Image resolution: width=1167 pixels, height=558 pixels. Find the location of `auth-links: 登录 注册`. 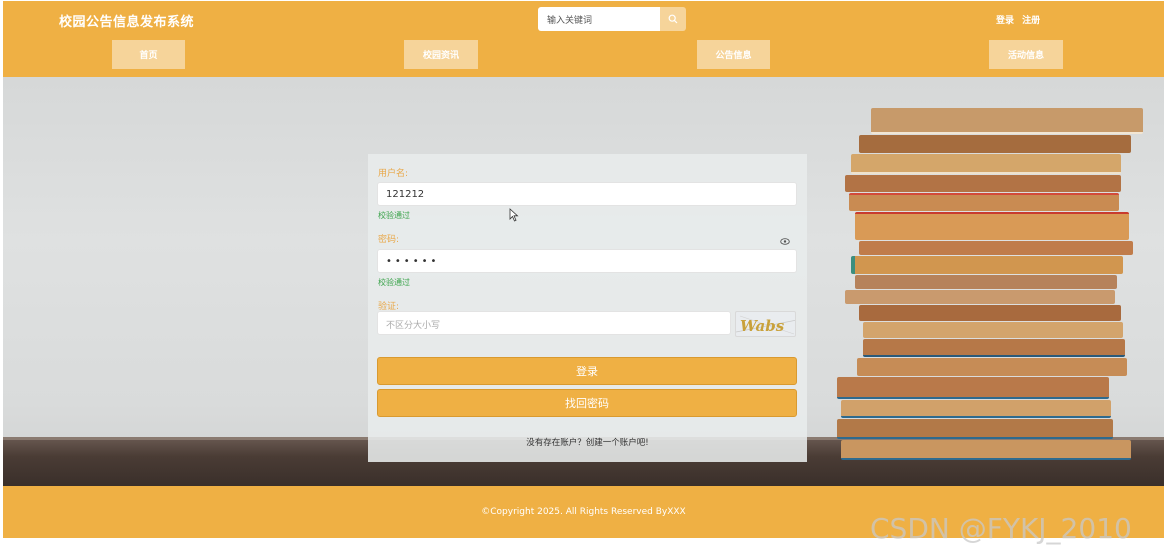

auth-links: 登录 注册 is located at coordinates (1020, 19).